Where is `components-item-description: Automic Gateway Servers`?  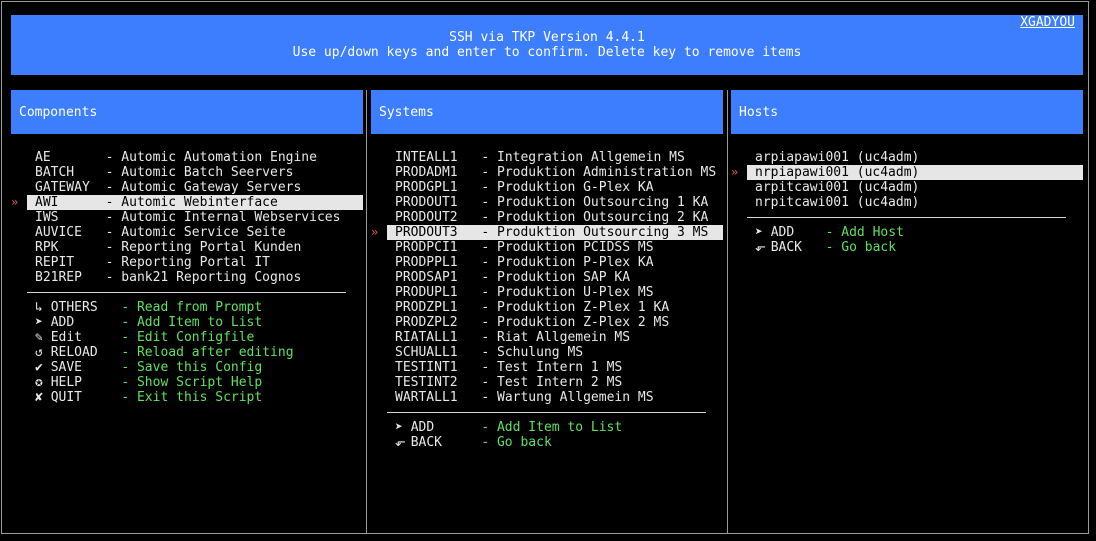 components-item-description: Automic Gateway Servers is located at coordinates (211, 187).